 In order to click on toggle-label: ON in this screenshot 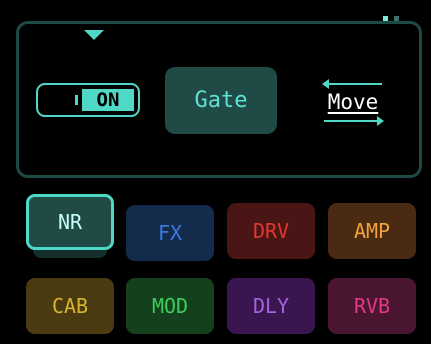, I will do `click(104, 100)`.